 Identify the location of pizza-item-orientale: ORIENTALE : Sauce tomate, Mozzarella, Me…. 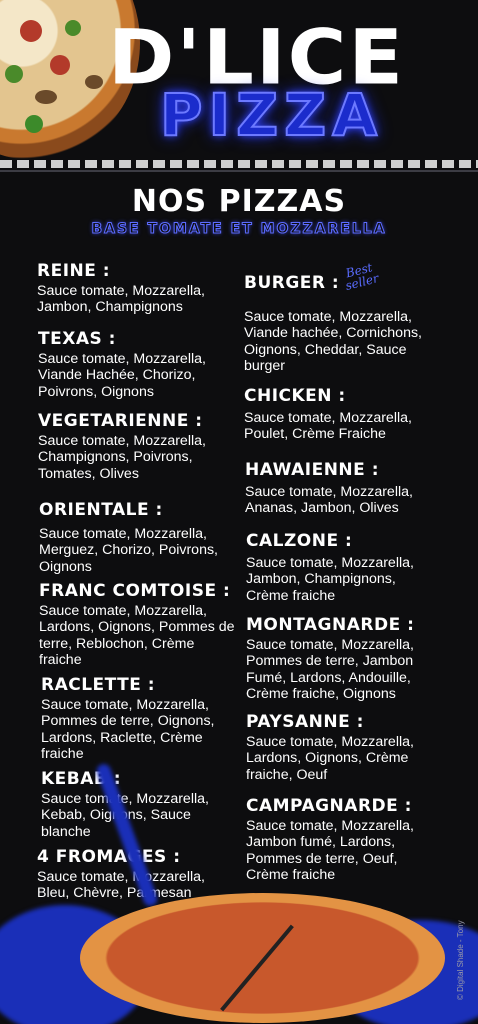
(136, 537).